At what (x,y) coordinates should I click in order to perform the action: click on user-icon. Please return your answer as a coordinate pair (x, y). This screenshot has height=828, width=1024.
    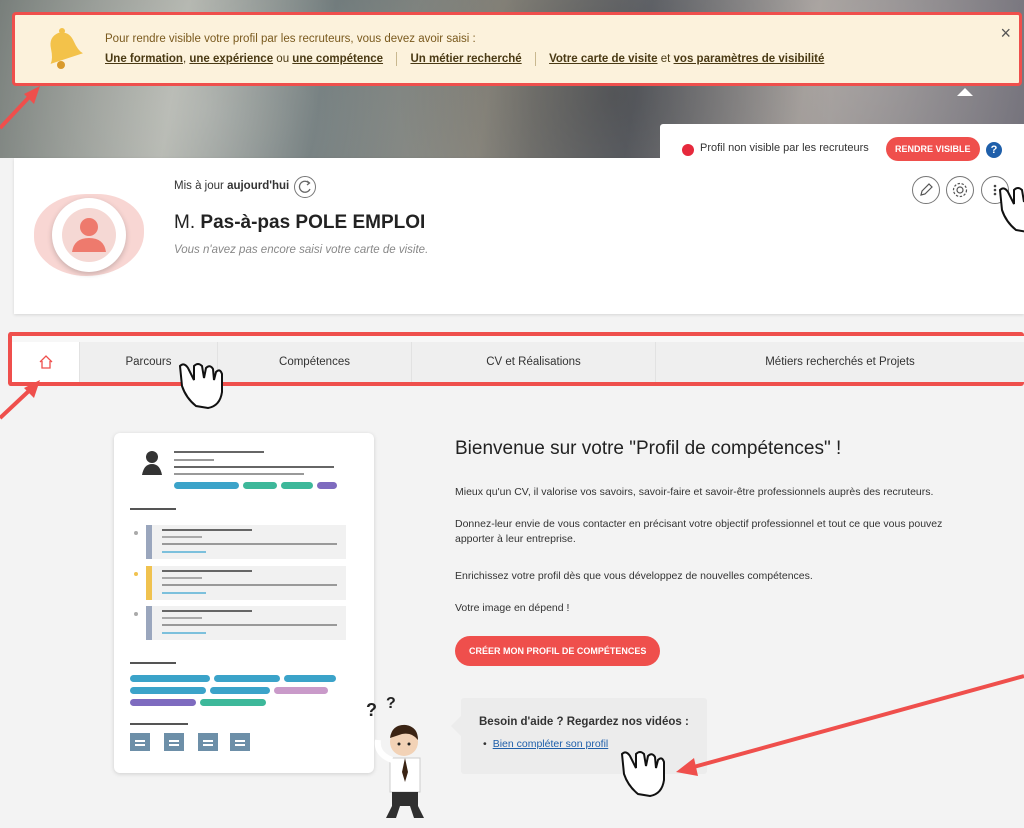
    Looking at the image, I should click on (89, 235).